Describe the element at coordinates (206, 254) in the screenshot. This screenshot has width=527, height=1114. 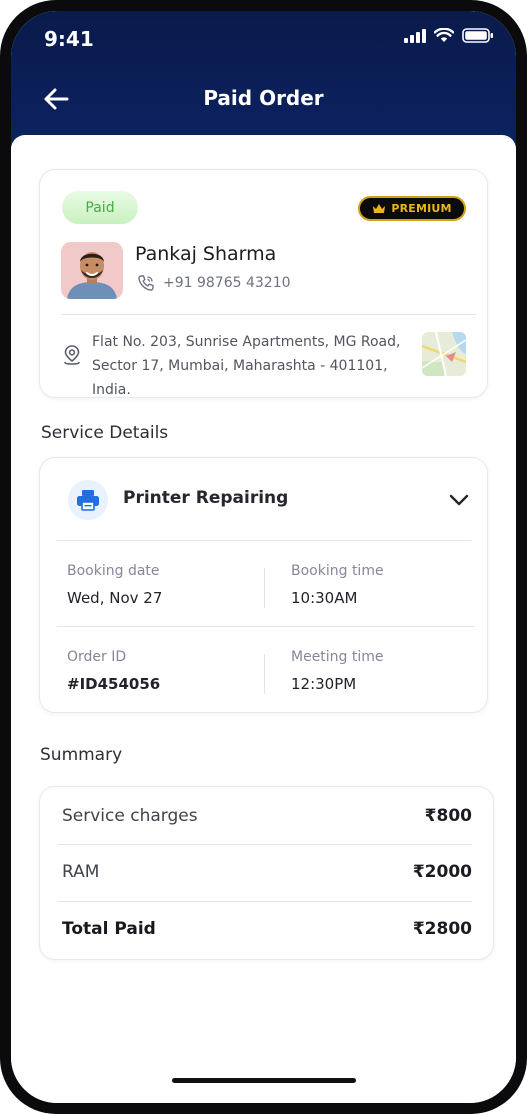
I see `customer-name: Pankaj Sharma` at that location.